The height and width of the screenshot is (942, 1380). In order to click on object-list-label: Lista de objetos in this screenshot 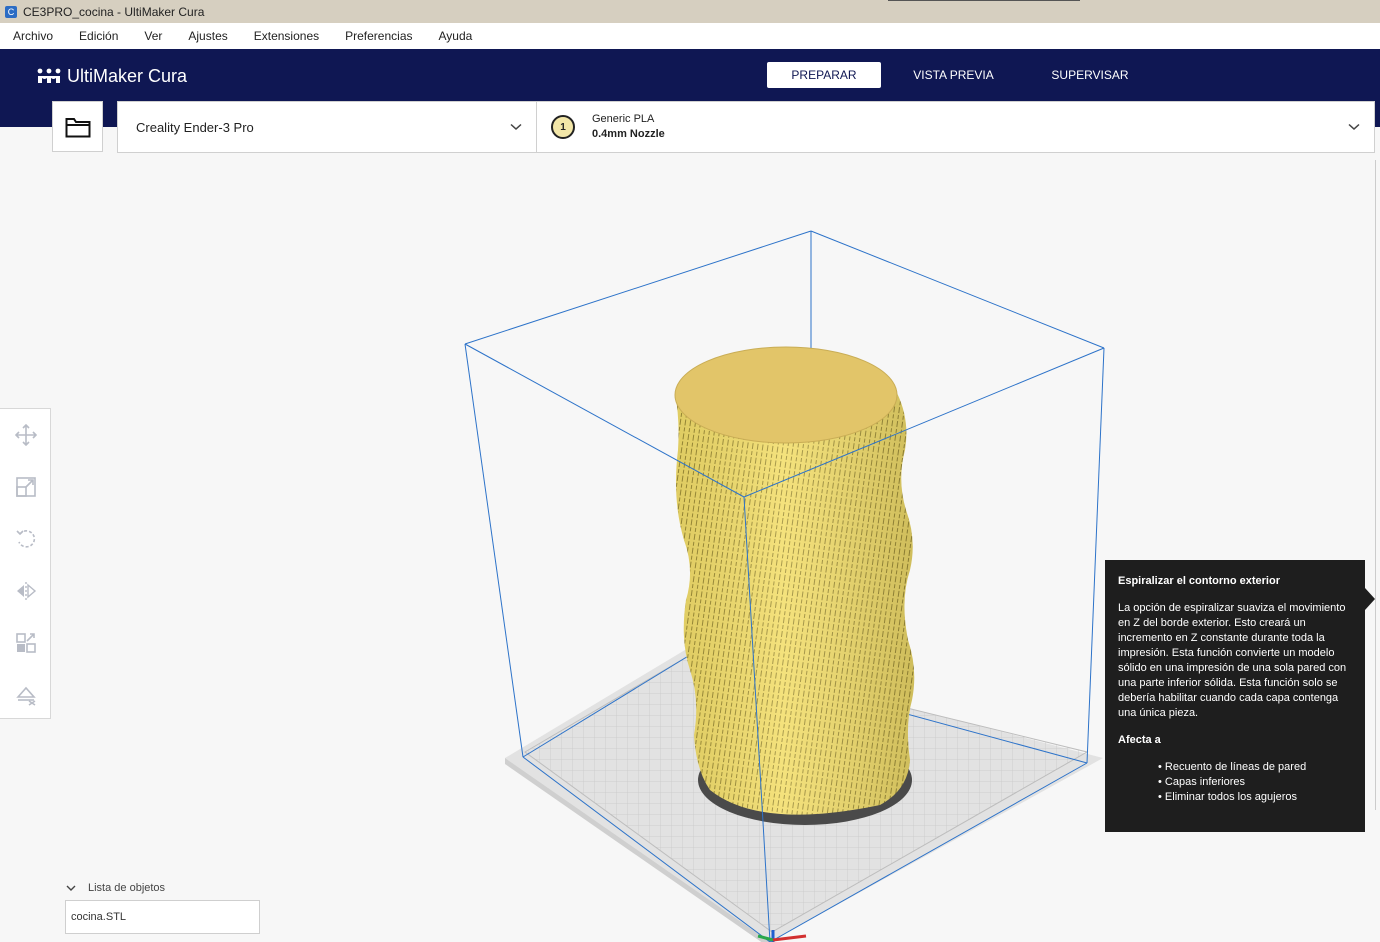, I will do `click(127, 888)`.